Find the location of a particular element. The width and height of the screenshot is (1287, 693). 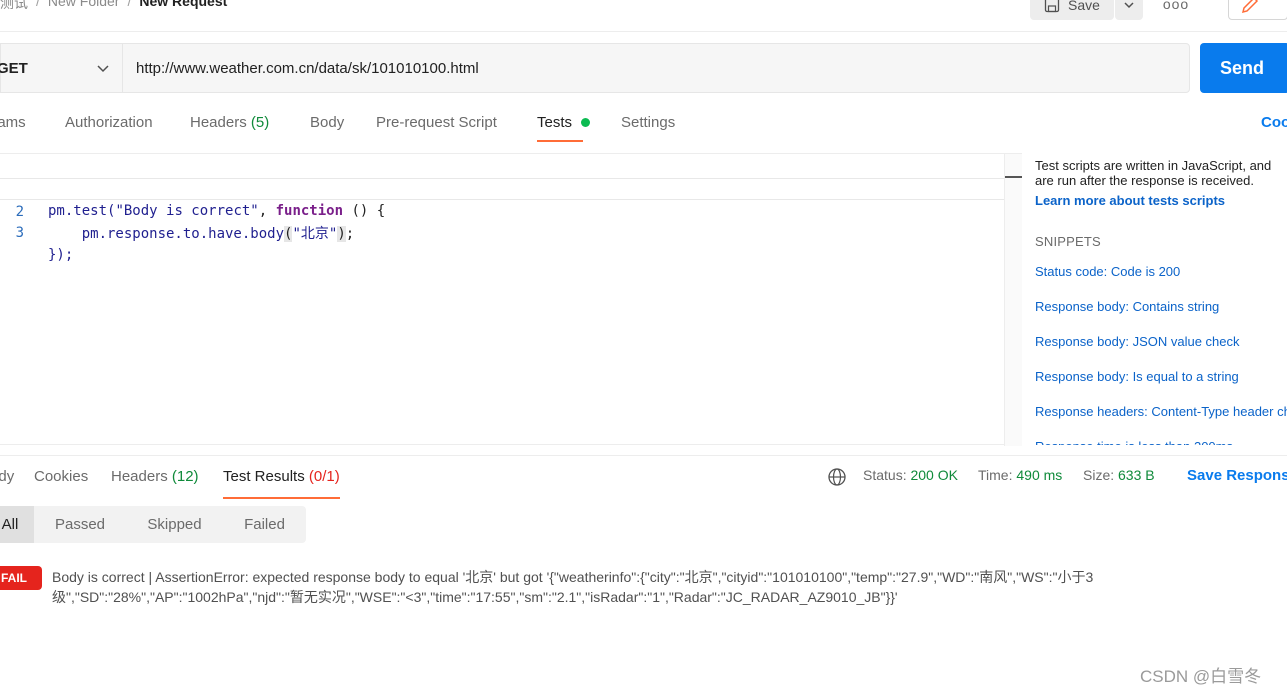

save-response-button: Save Response is located at coordinates (1237, 475).